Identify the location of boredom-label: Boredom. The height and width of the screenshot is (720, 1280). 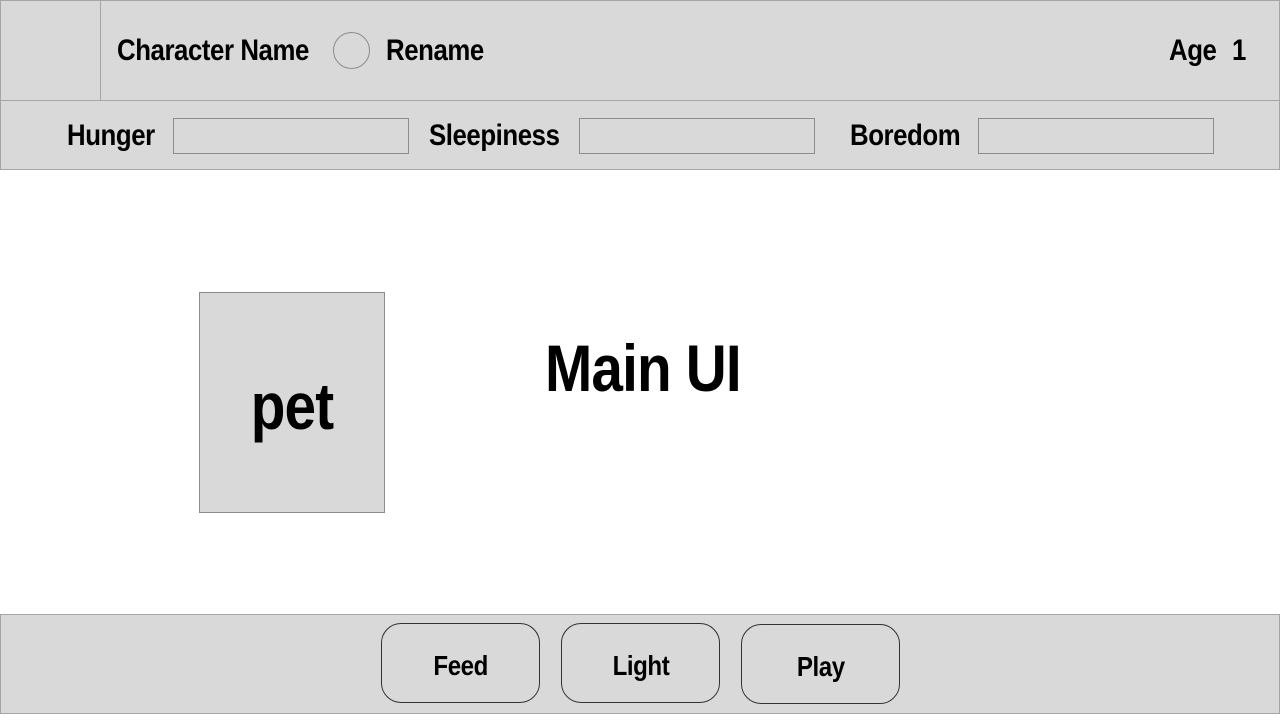
(905, 135).